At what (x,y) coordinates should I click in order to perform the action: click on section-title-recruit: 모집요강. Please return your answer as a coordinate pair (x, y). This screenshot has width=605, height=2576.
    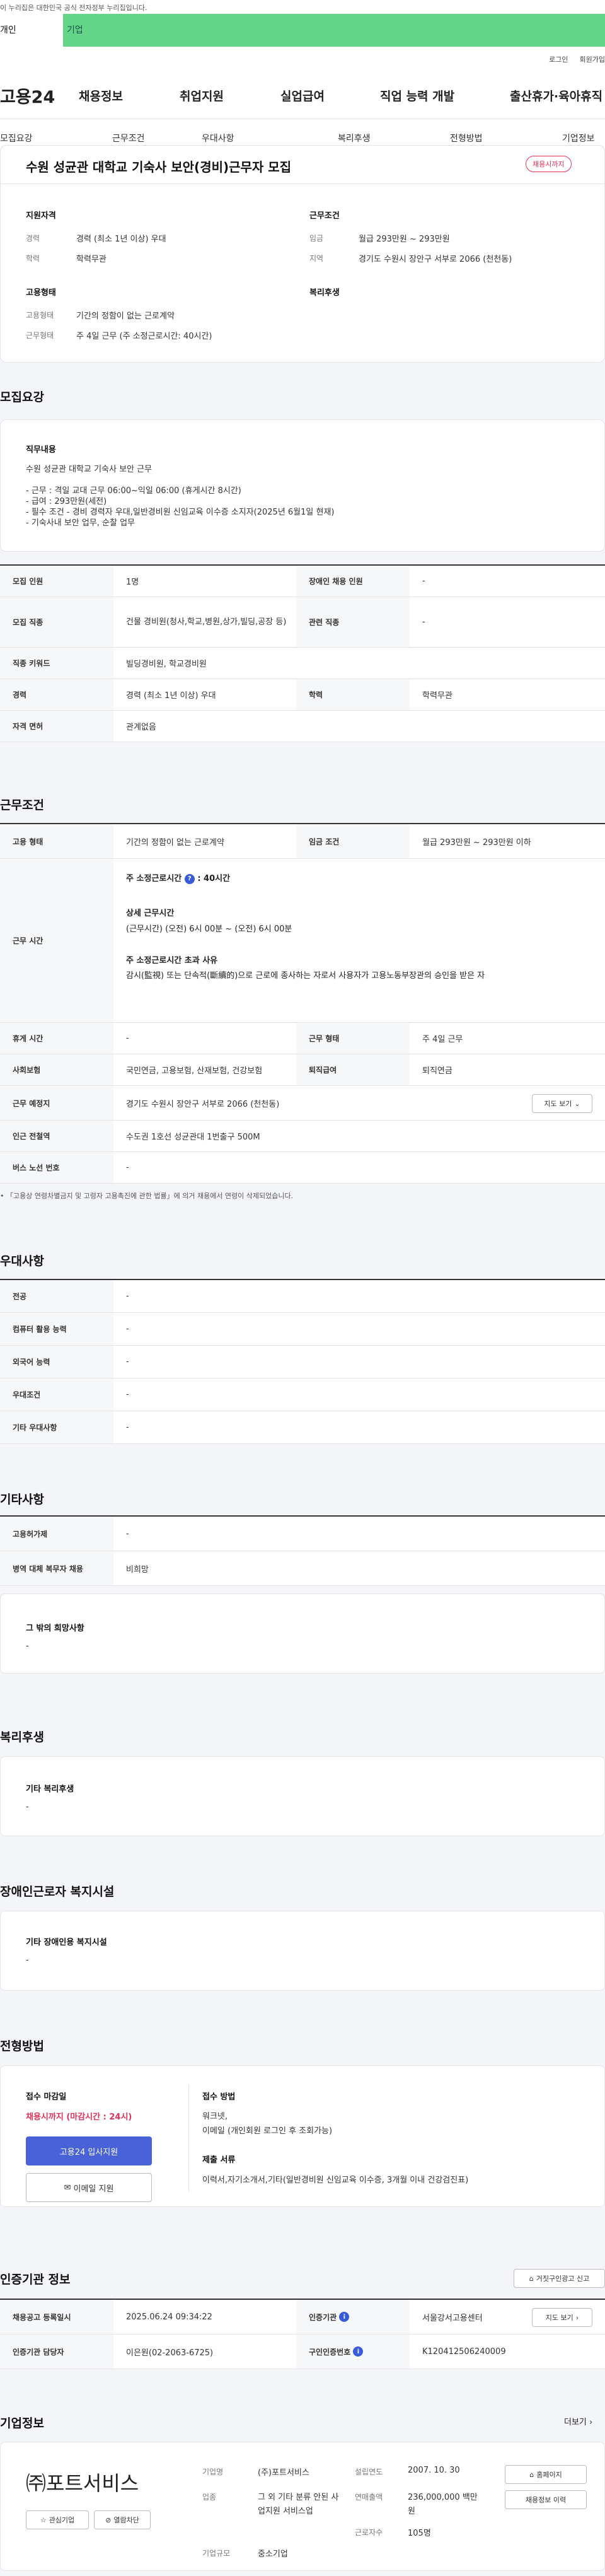
    Looking at the image, I should click on (22, 397).